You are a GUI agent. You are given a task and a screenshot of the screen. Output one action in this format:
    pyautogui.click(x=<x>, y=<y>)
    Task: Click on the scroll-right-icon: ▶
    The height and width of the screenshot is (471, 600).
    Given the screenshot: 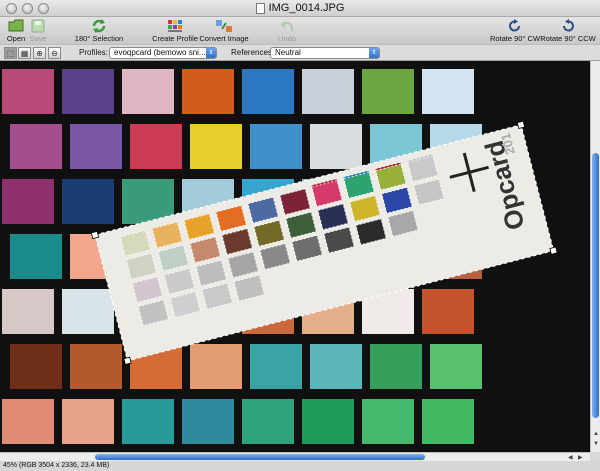 What is the action you would take?
    pyautogui.click(x=580, y=457)
    